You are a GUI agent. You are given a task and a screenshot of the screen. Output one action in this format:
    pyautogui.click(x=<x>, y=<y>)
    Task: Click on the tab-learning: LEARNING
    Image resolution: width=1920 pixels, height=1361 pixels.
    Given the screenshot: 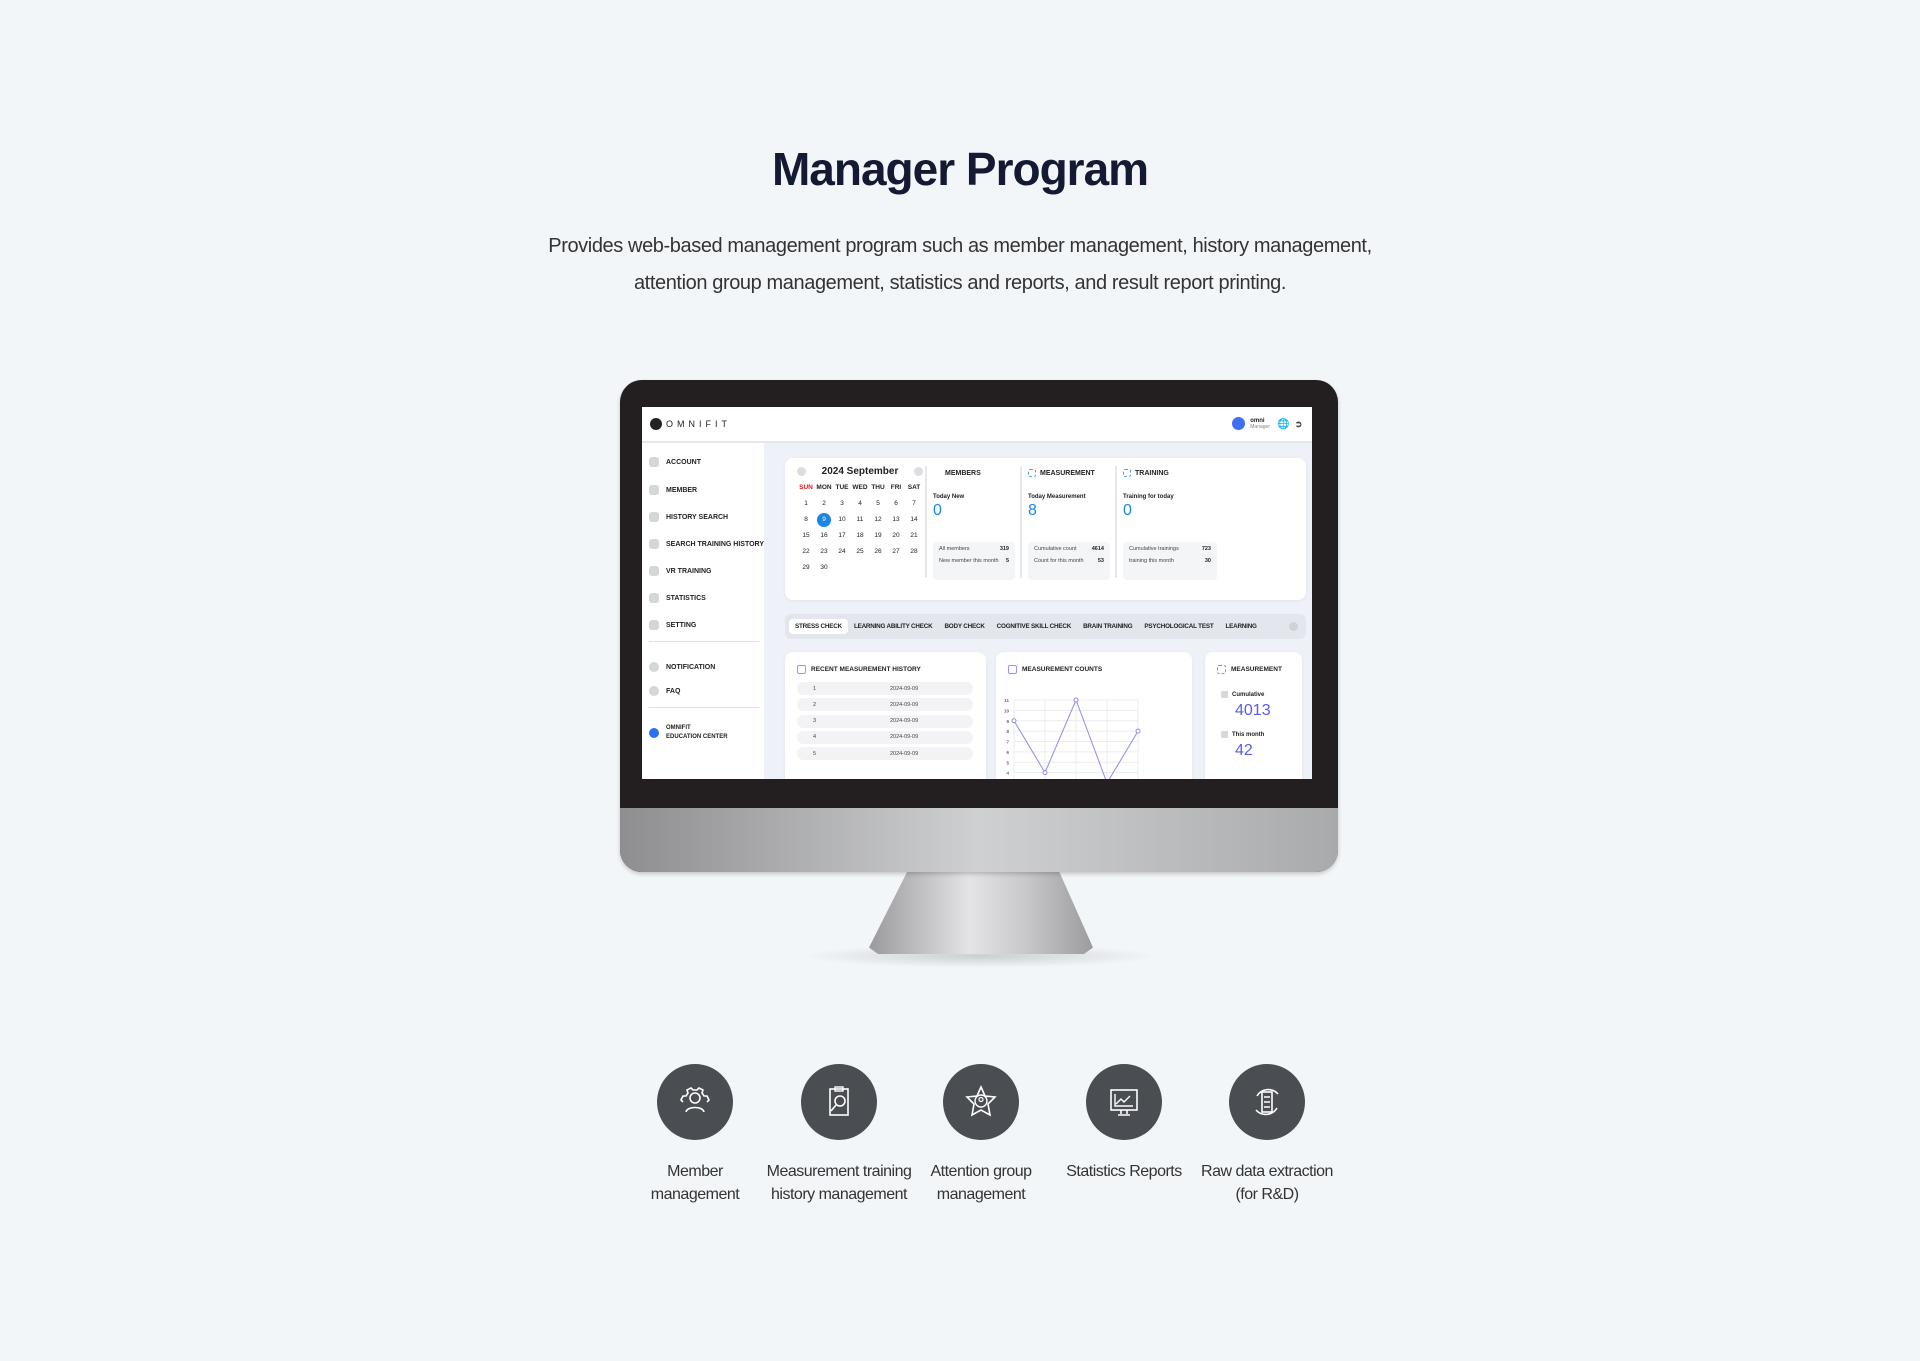 What is the action you would take?
    pyautogui.click(x=1240, y=626)
    